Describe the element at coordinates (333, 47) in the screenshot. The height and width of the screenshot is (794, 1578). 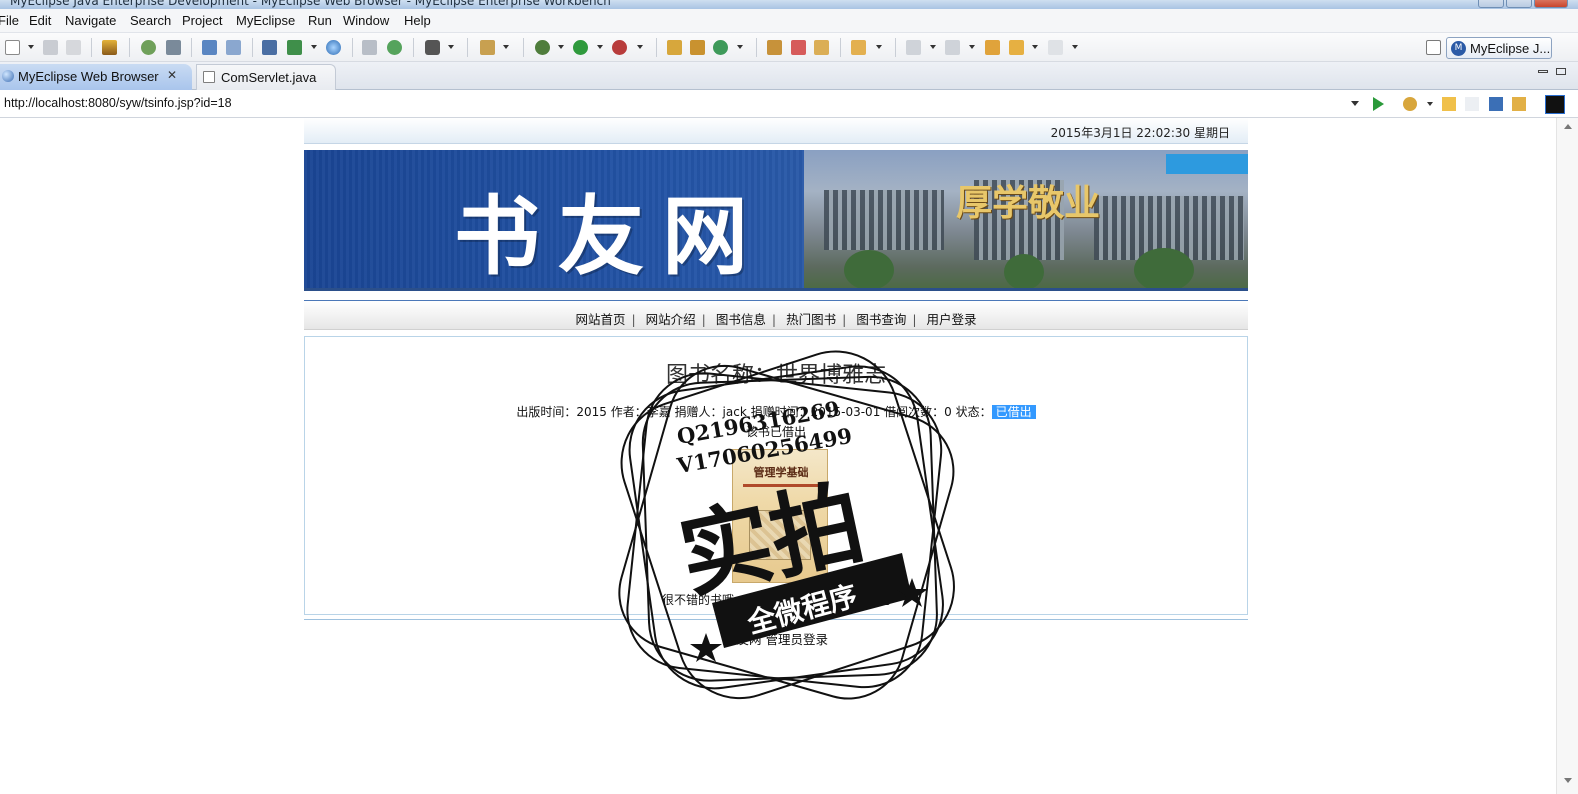
I see `browser-icon` at that location.